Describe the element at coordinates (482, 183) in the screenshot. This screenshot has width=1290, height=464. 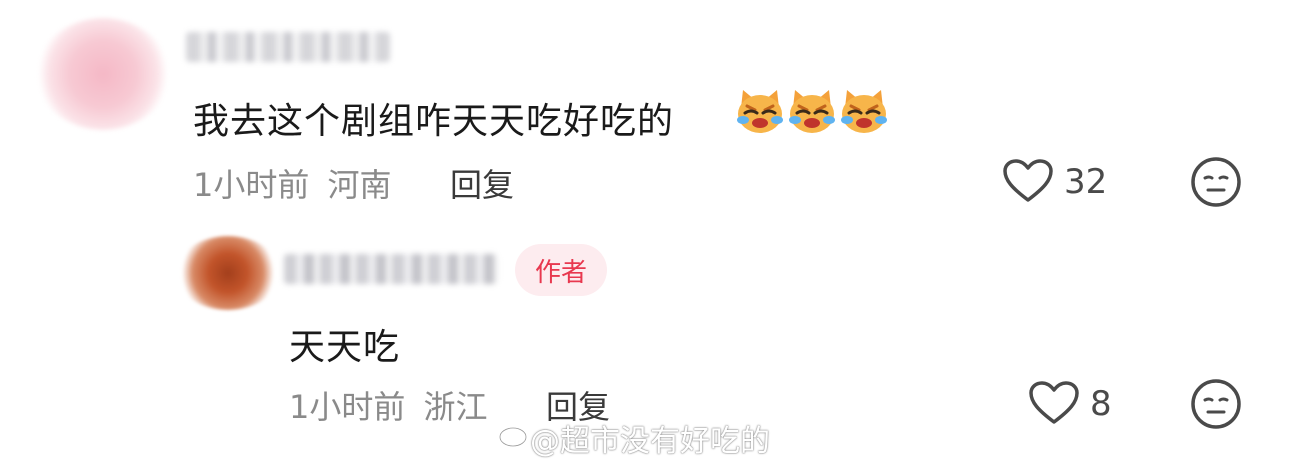
I see `reply-button: 回复` at that location.